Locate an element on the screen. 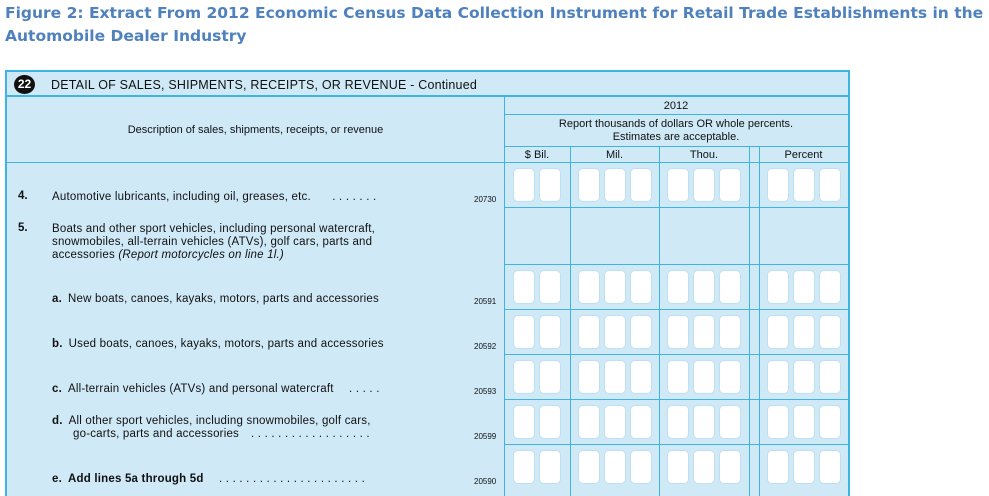 The image size is (989, 496). line-5c-thou-input is located at coordinates (704, 377).